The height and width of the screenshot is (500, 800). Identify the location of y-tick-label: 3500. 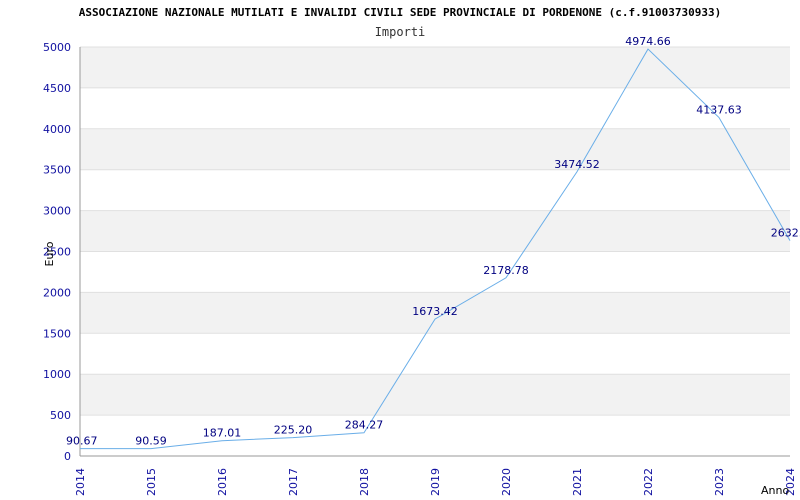
(57, 170).